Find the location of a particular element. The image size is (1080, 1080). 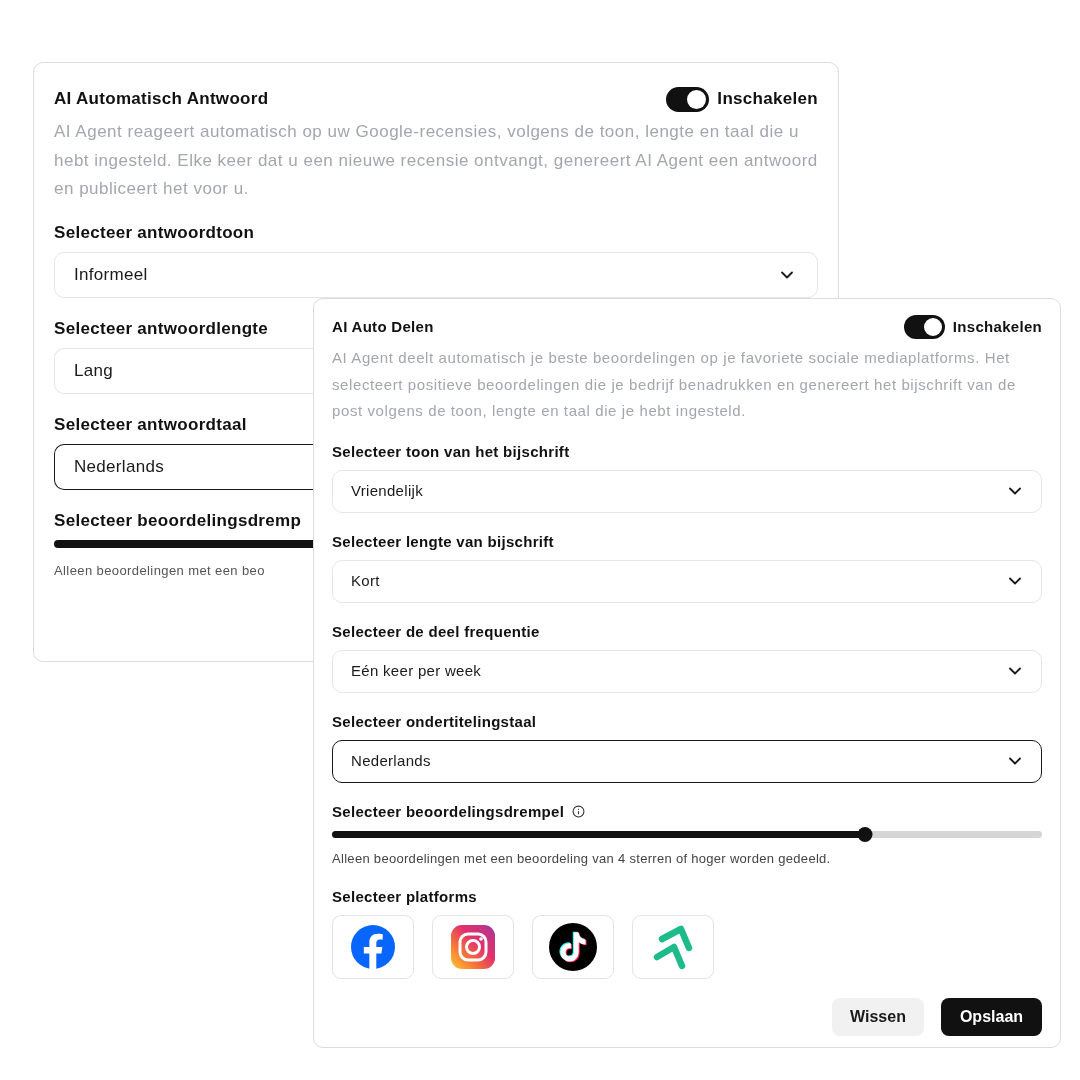

select-field: Kort is located at coordinates (687, 581).